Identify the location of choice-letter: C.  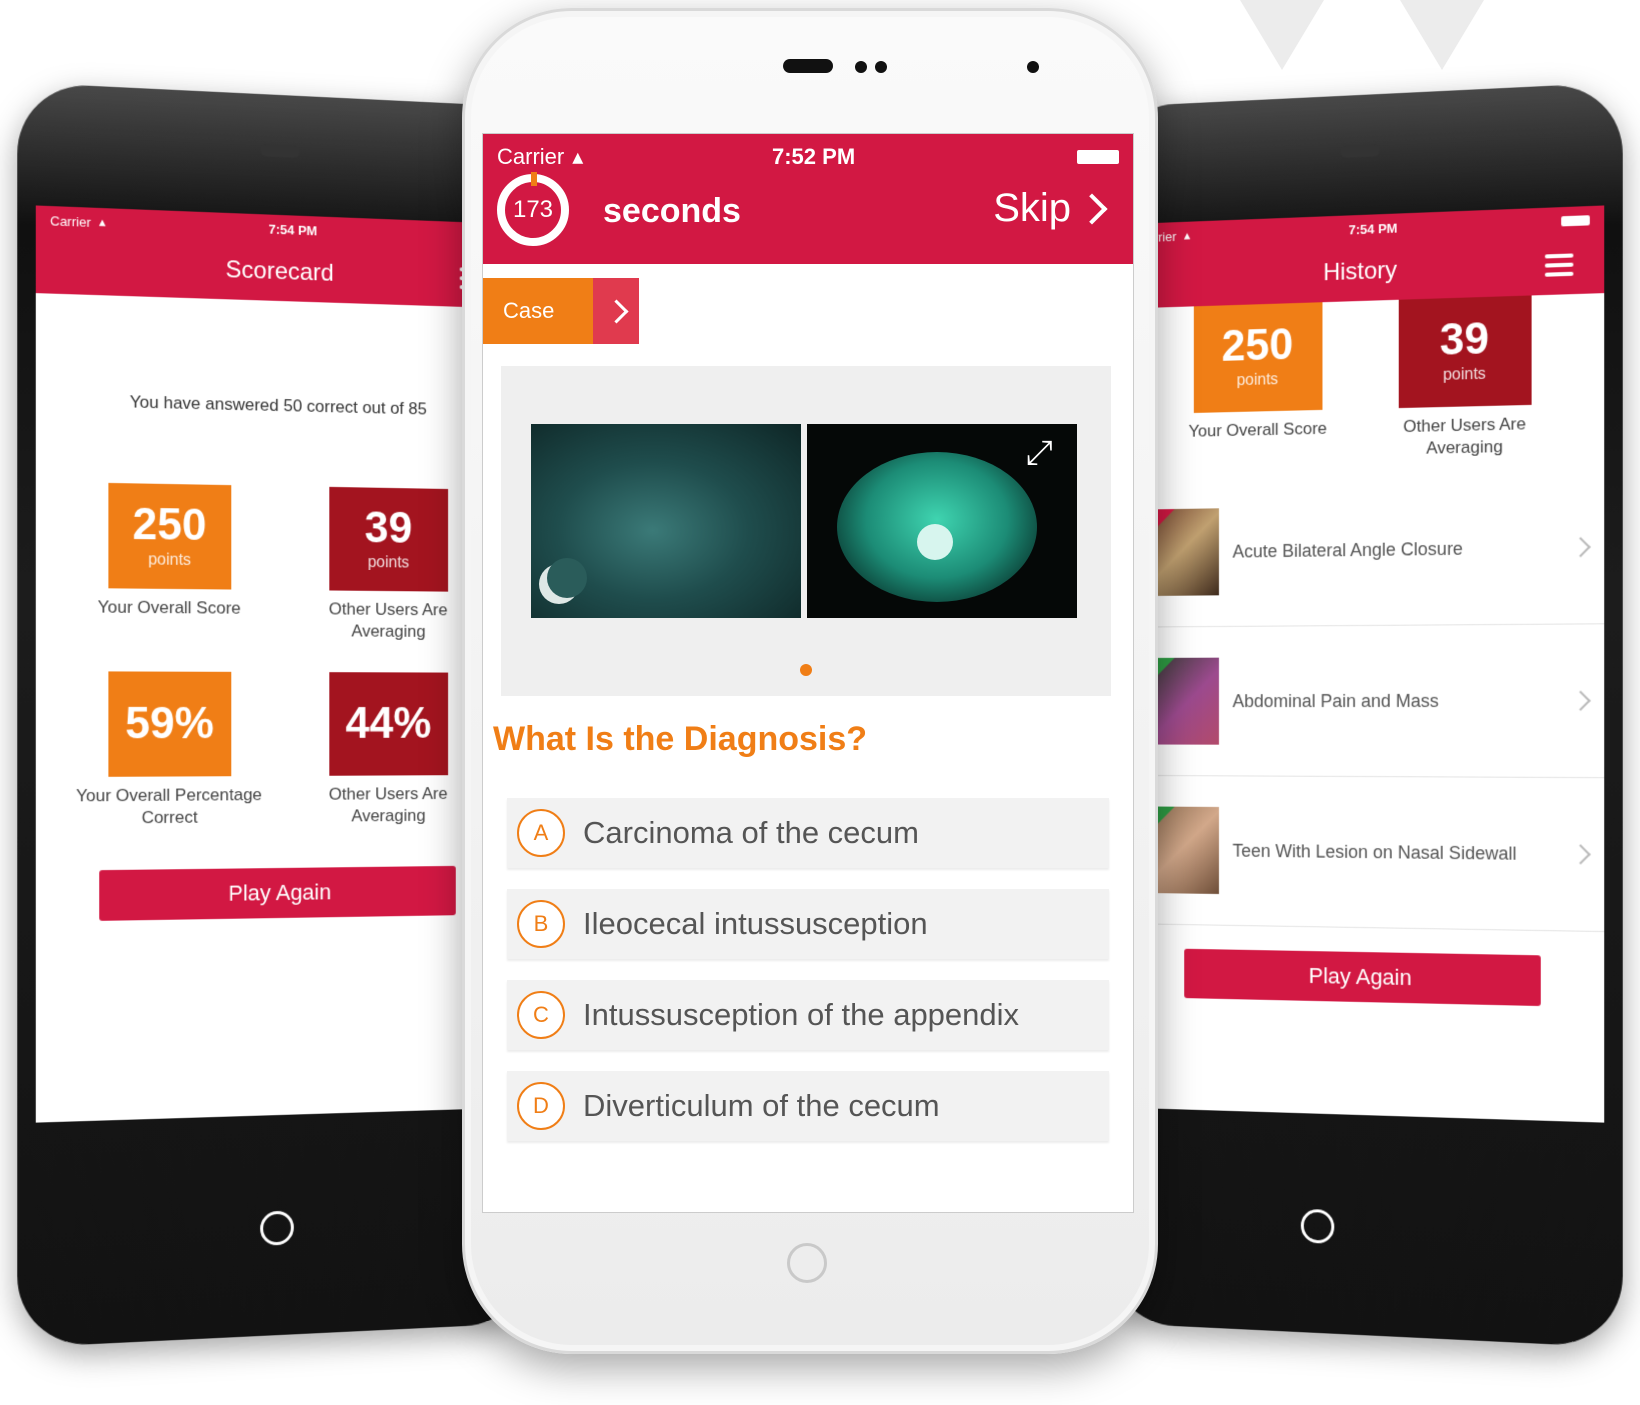
(541, 1015).